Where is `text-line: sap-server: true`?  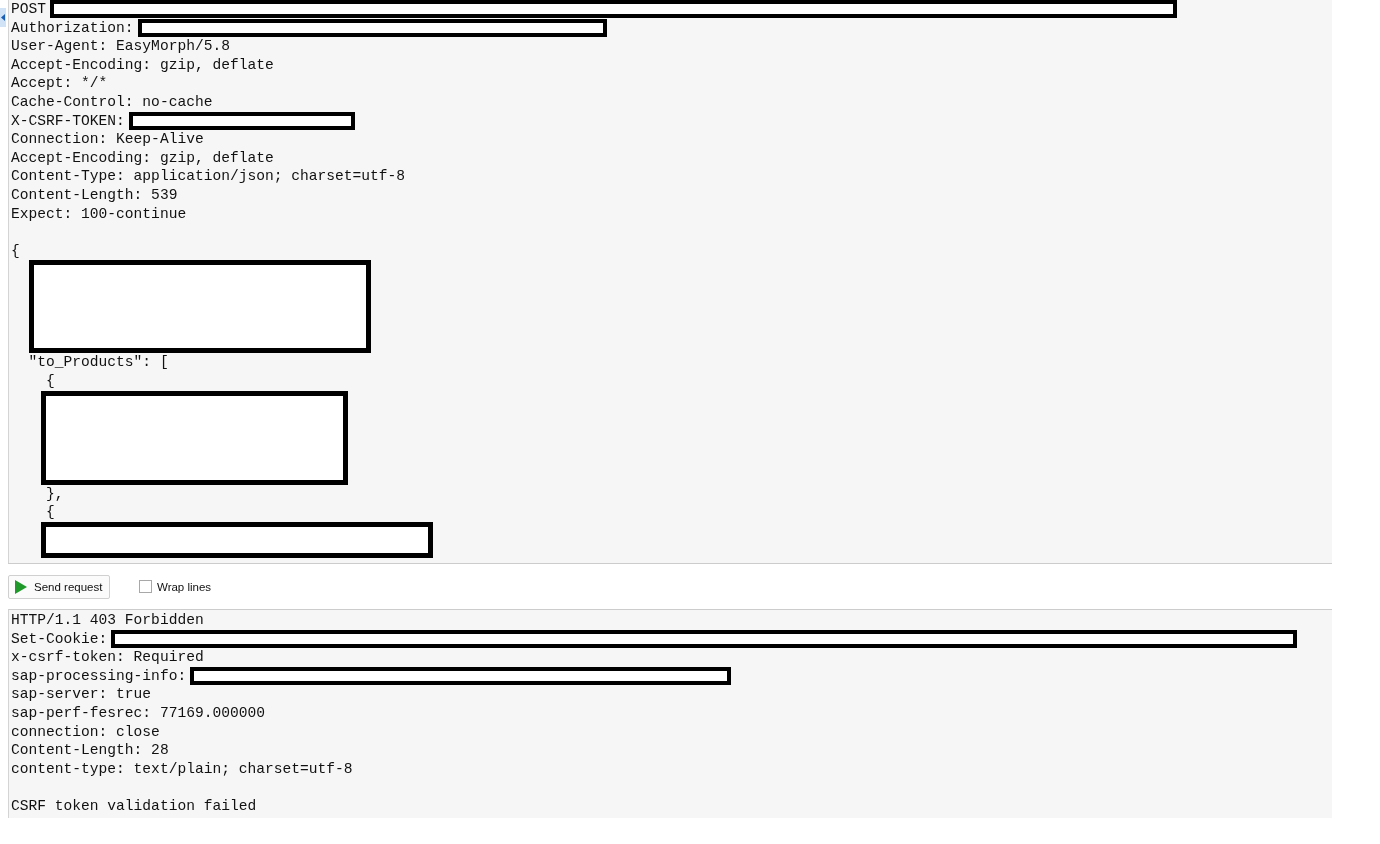 text-line: sap-server: true is located at coordinates (81, 694).